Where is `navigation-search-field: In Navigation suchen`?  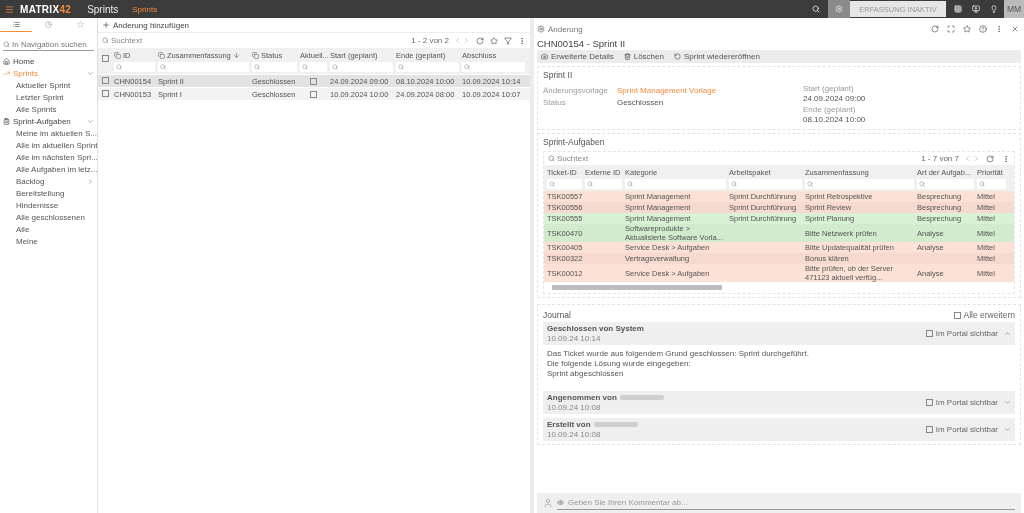 navigation-search-field: In Navigation suchen is located at coordinates (48, 44).